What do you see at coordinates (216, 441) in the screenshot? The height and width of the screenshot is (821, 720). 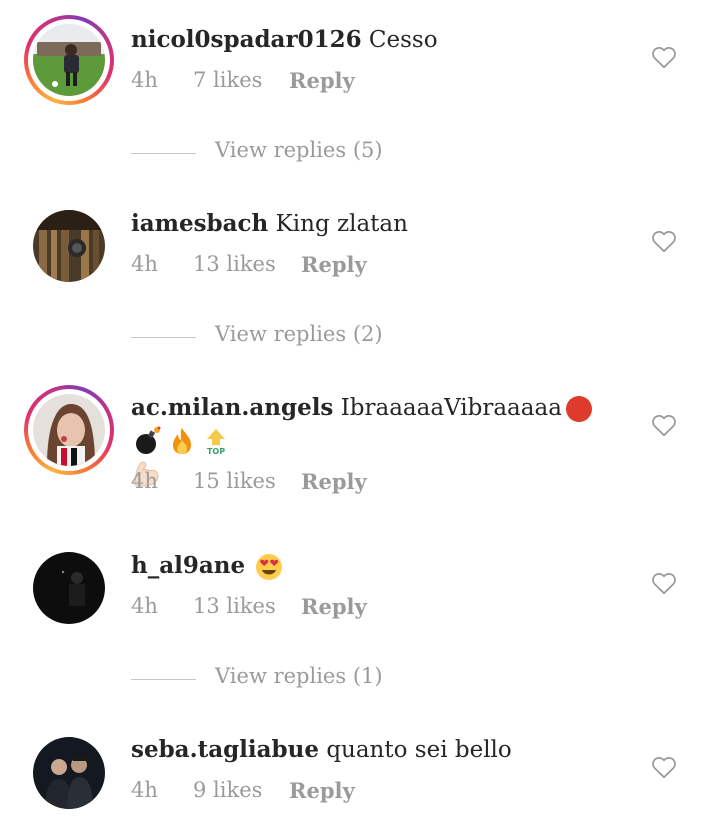 I see `top-arrow-emoji: TOP` at bounding box center [216, 441].